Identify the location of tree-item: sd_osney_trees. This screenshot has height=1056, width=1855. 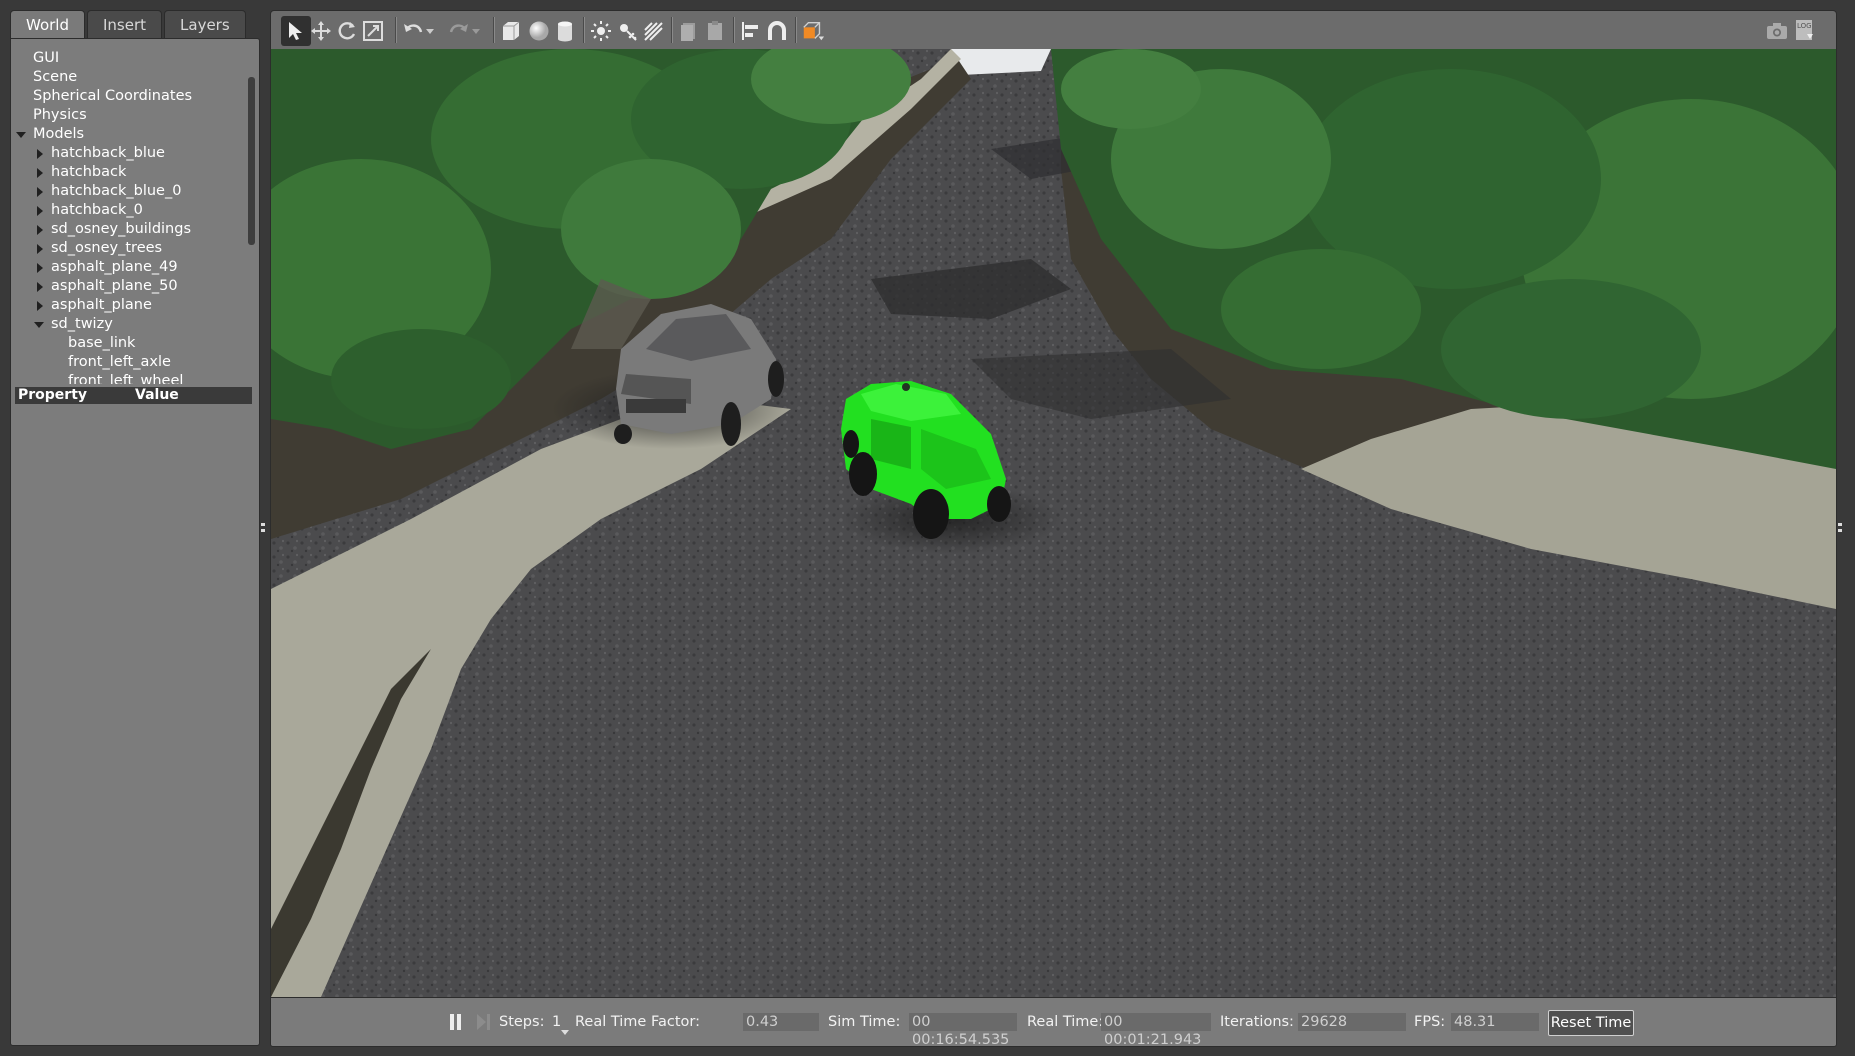
(130, 248).